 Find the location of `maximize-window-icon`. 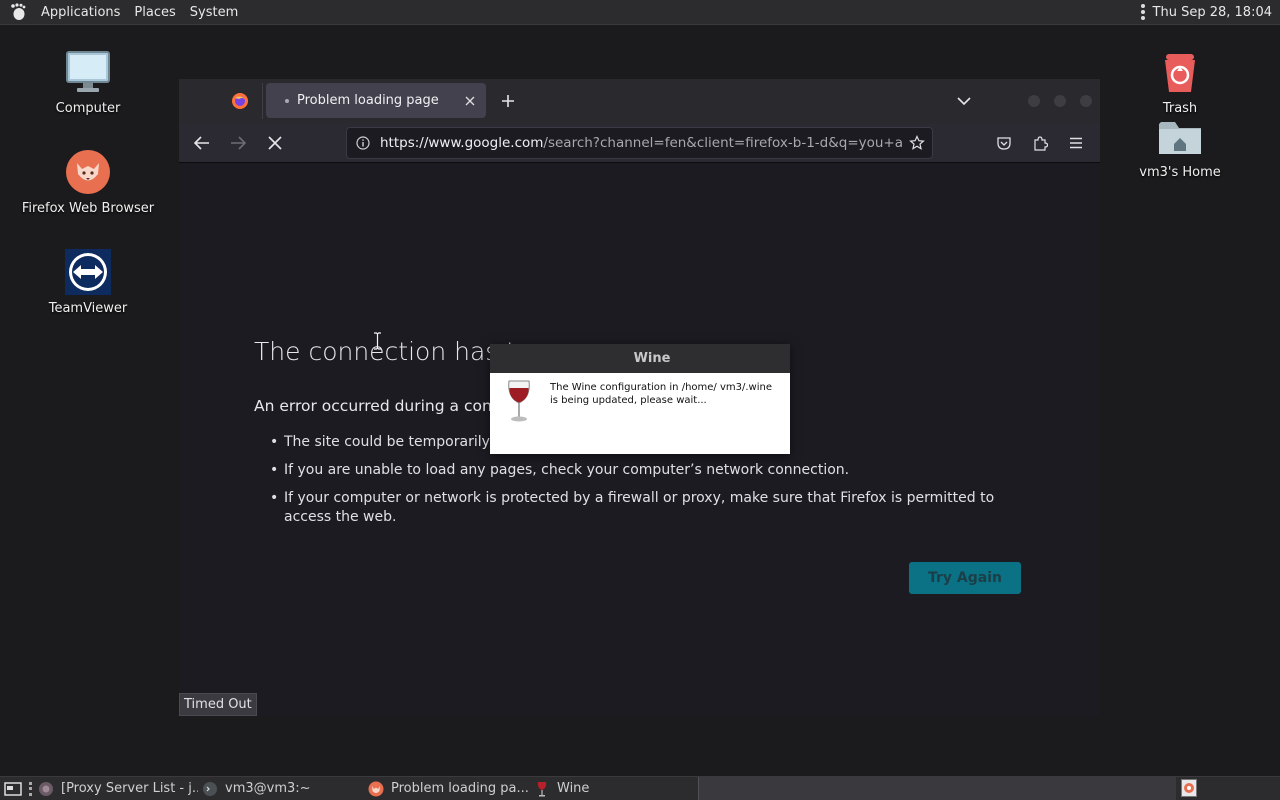

maximize-window-icon is located at coordinates (1060, 101).